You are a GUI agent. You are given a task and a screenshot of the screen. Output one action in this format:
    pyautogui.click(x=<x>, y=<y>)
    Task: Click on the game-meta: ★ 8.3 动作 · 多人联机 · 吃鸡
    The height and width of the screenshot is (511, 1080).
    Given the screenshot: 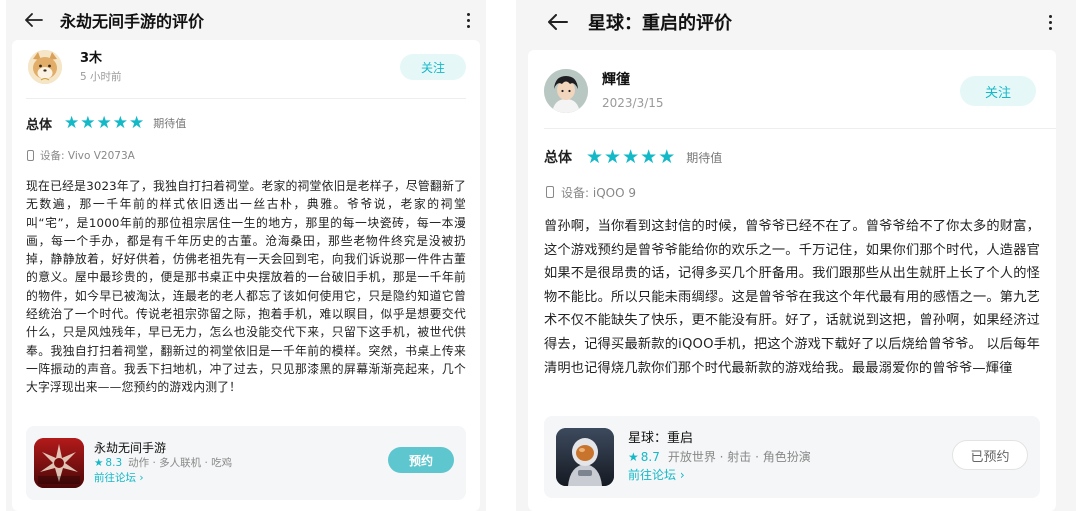 What is the action you would take?
    pyautogui.click(x=163, y=463)
    